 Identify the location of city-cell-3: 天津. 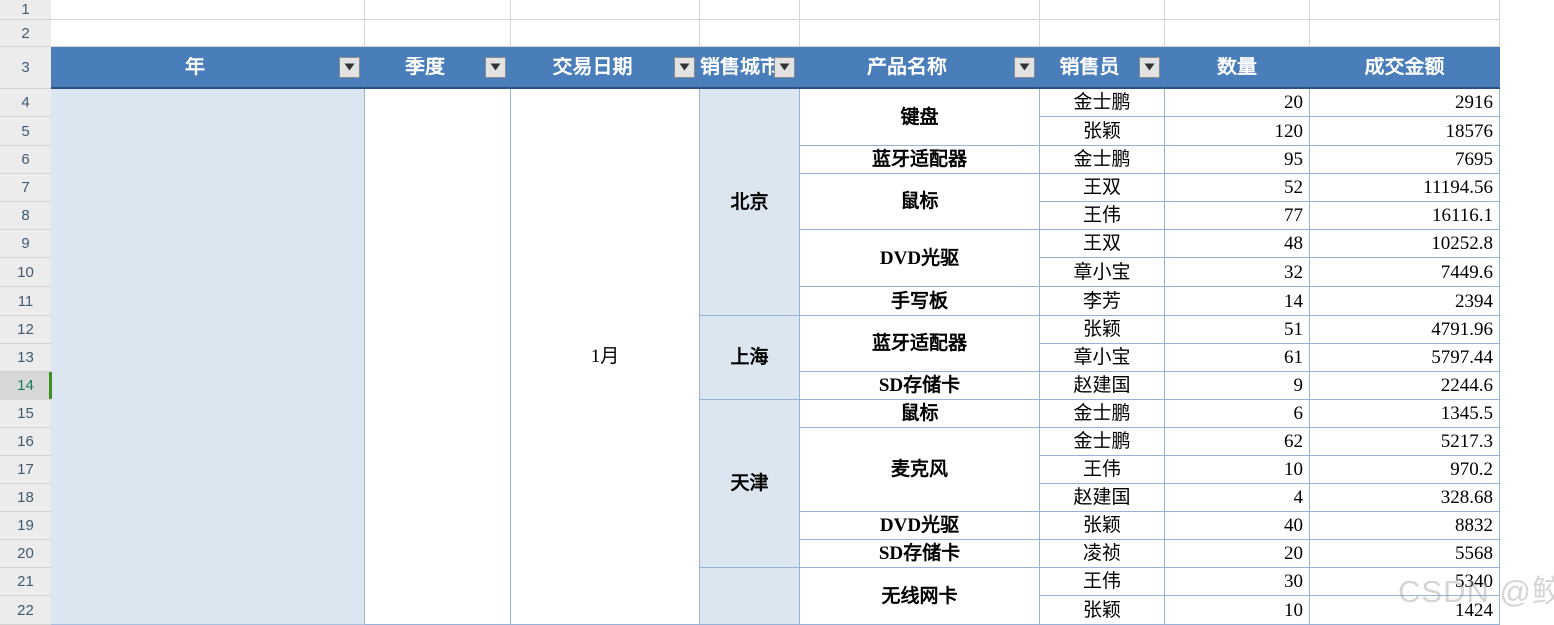
(750, 484).